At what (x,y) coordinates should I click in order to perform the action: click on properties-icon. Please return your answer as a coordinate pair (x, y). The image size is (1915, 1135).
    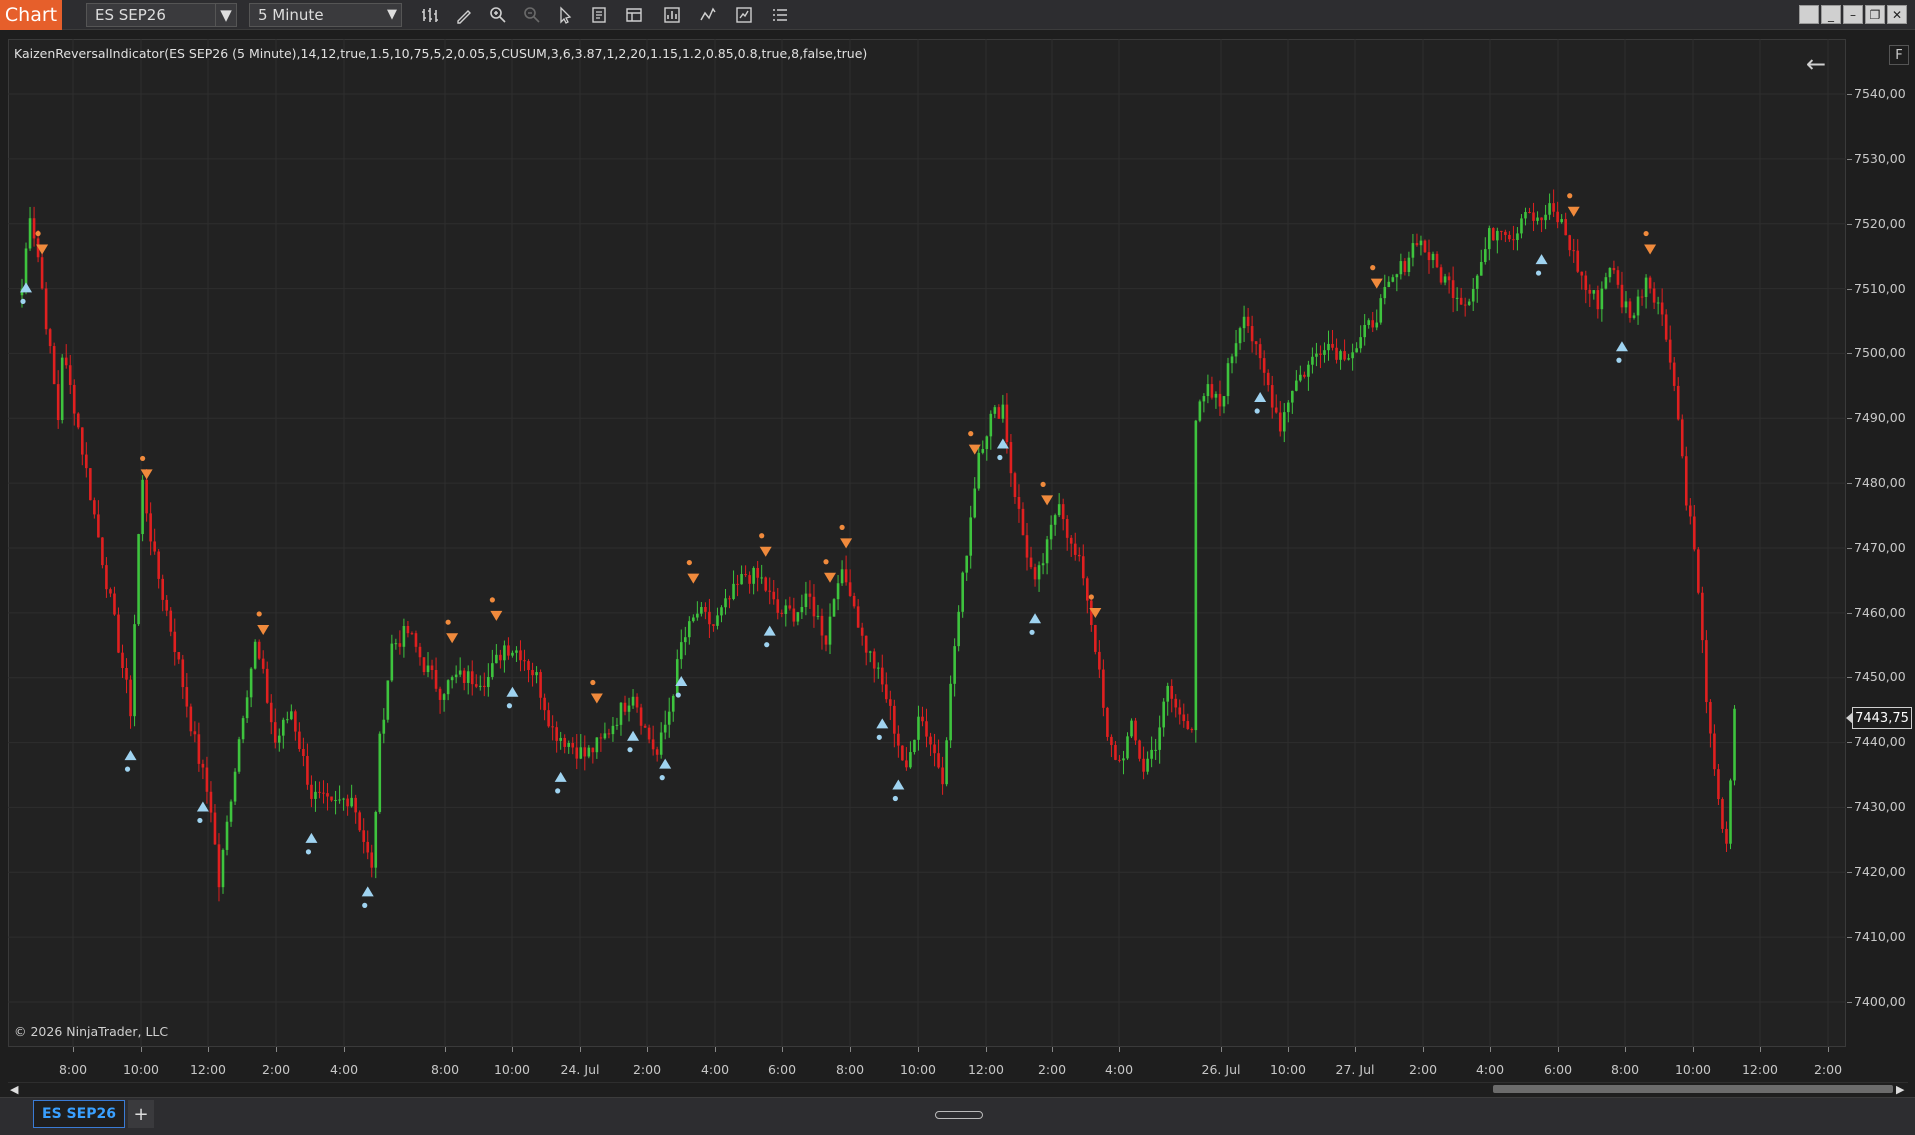
    Looking at the image, I should click on (634, 15).